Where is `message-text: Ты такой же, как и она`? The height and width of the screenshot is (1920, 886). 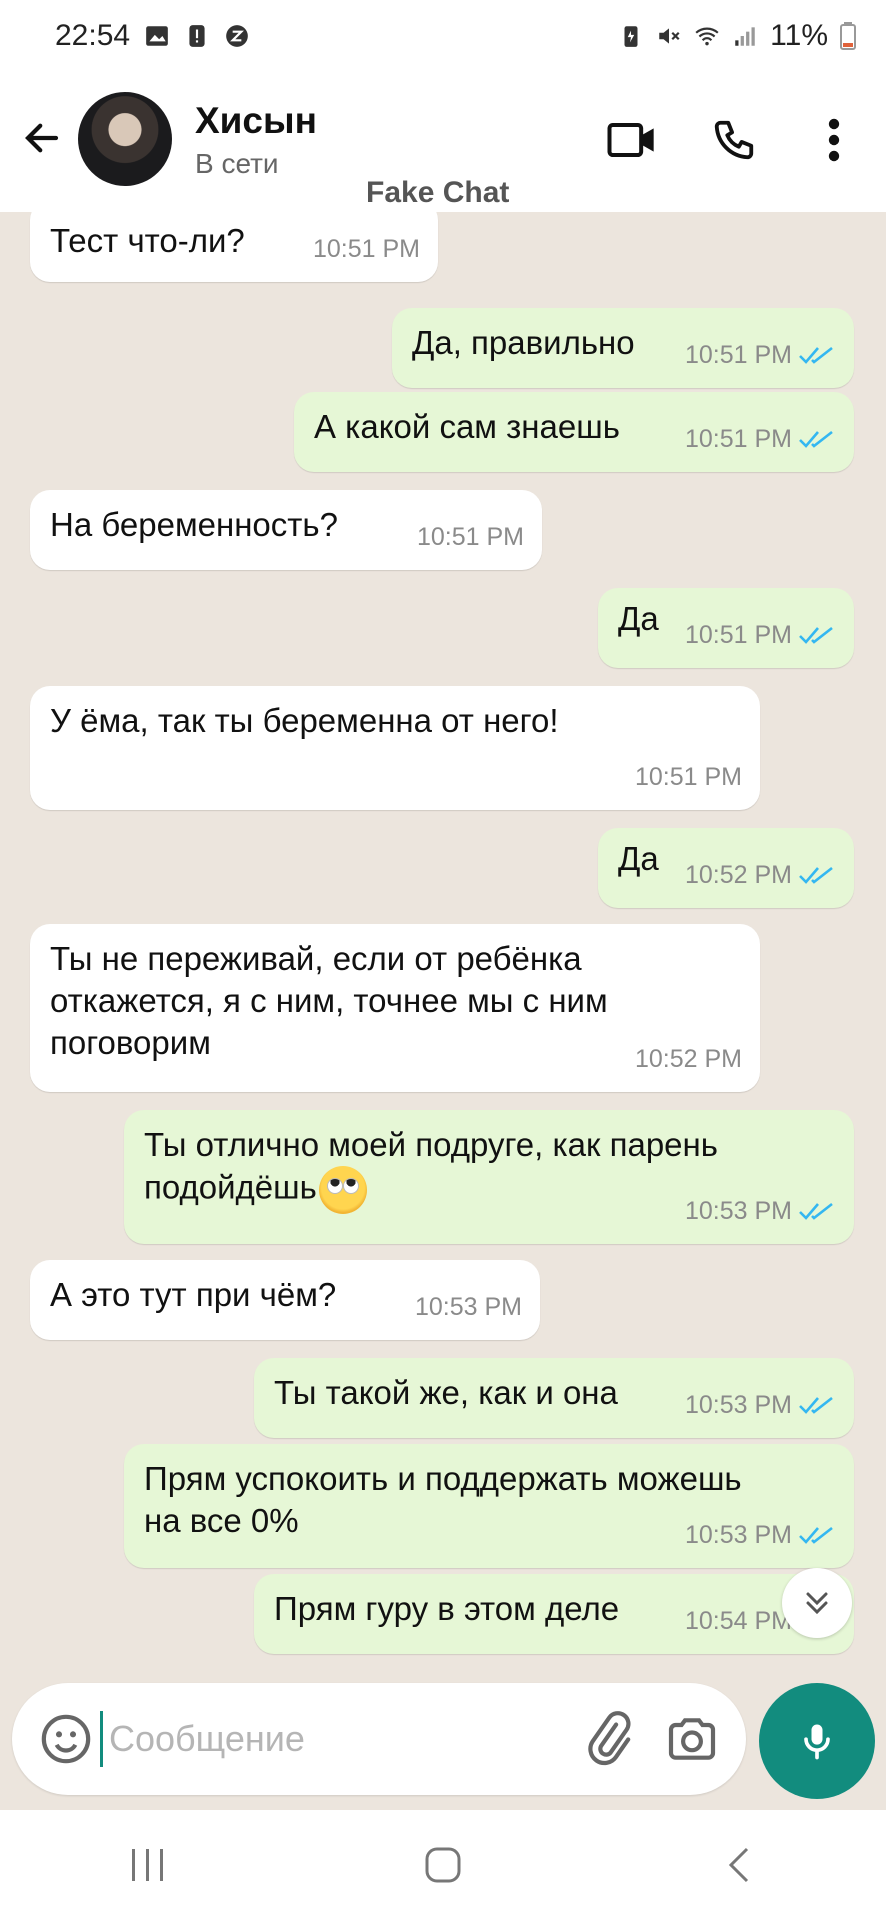
message-text: Ты такой же, как и она is located at coordinates (446, 1392).